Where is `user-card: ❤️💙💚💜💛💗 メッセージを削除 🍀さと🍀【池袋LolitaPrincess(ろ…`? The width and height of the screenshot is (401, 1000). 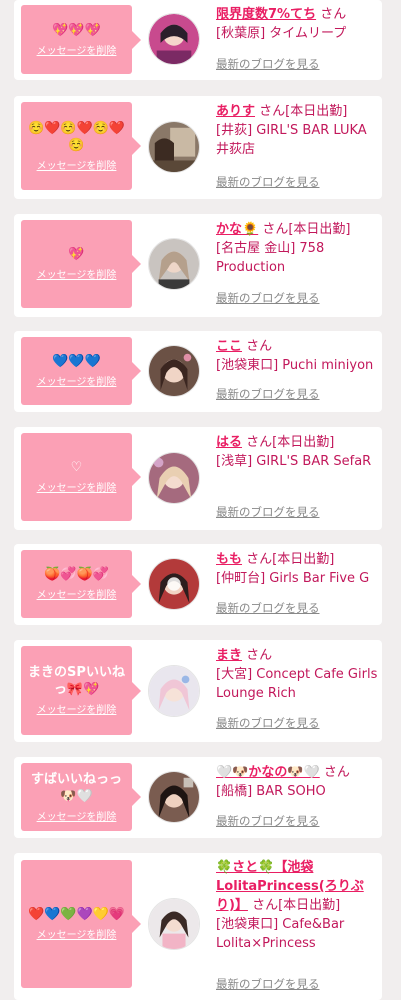
user-card: ❤️💙💚💜💛💗 メッセージを削除 🍀さと🍀【池袋LolitaPrincess(ろ… is located at coordinates (198, 926).